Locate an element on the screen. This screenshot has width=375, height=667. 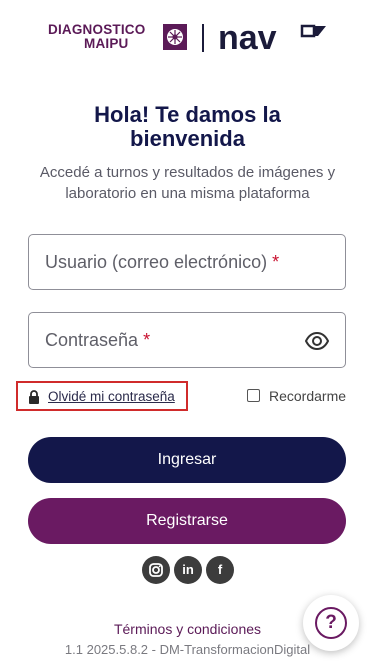
nav-logo-text: nav is located at coordinates (247, 38).